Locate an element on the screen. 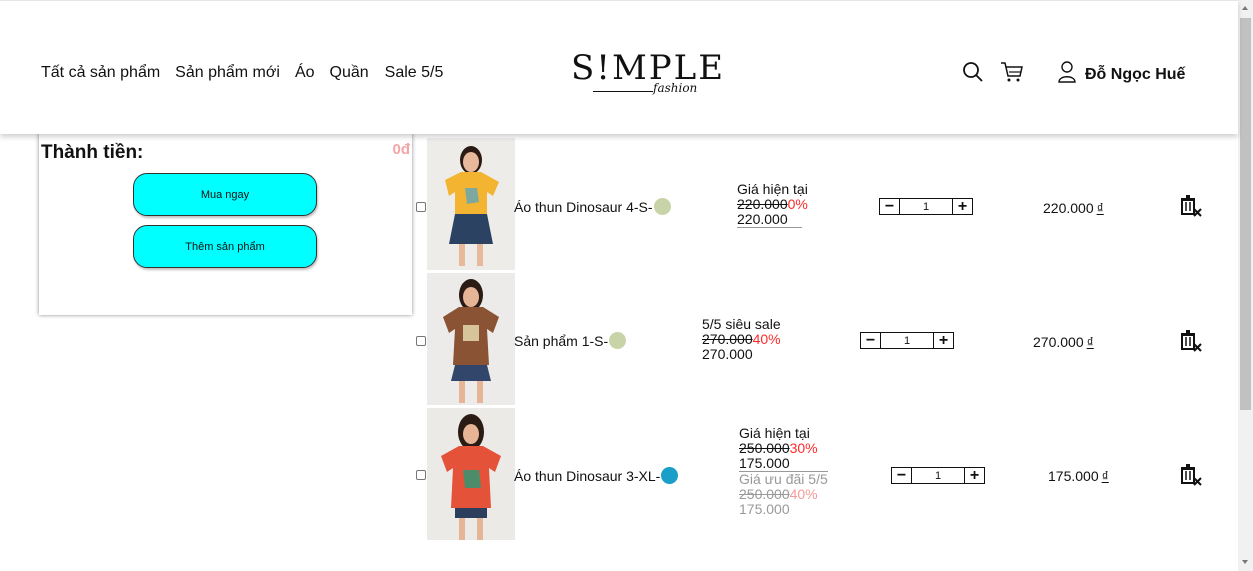  discount-percent: 0% is located at coordinates (797, 204).